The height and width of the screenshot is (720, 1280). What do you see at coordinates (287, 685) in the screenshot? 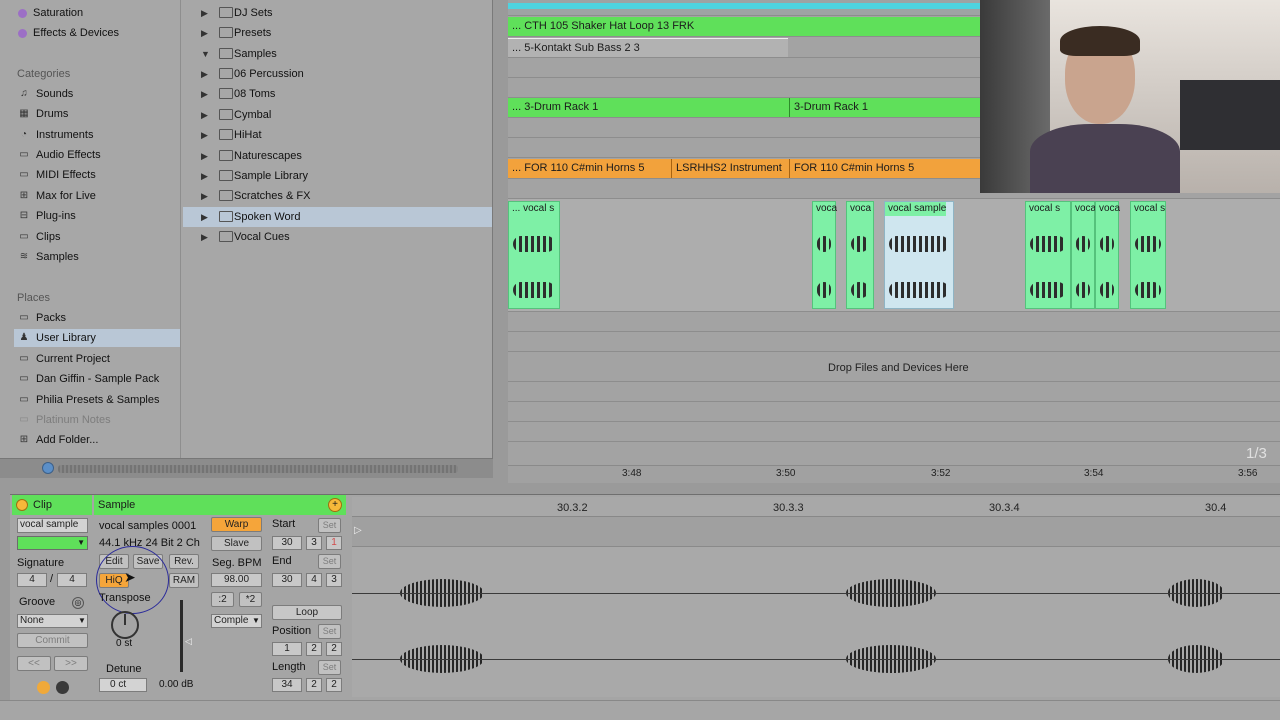
I see `length-bar-field: 34` at bounding box center [287, 685].